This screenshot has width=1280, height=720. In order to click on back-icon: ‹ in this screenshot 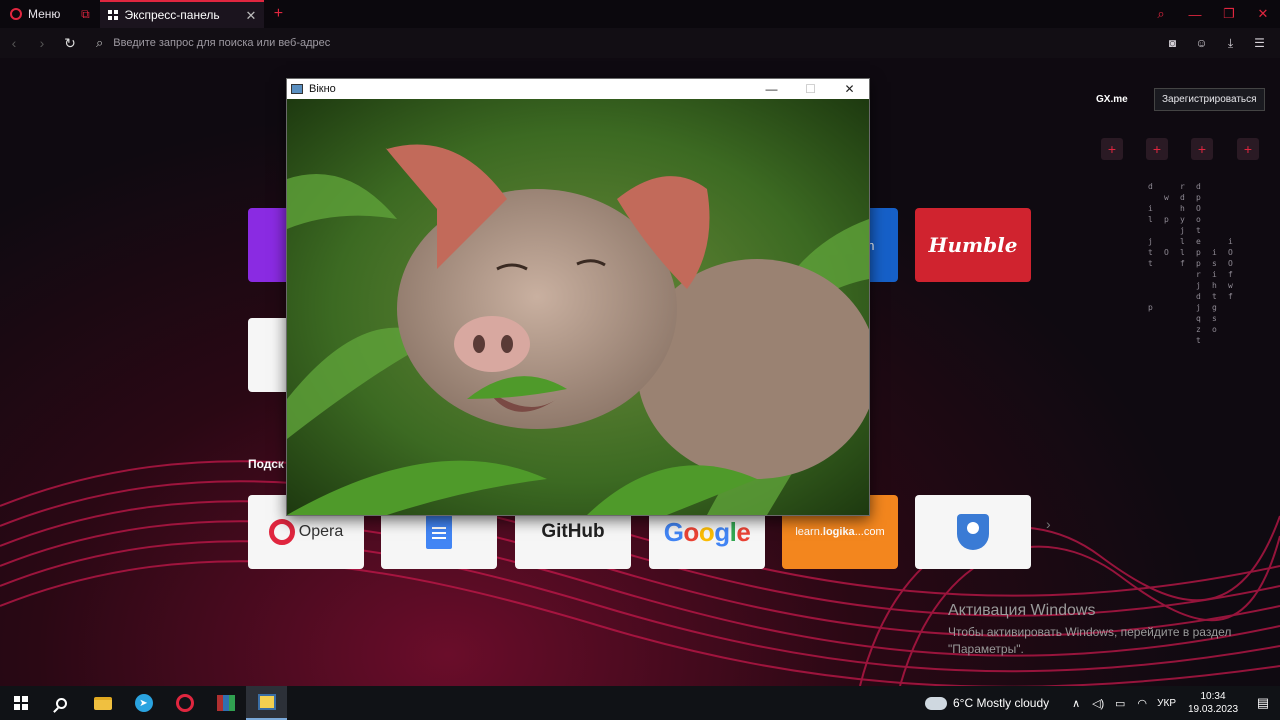, I will do `click(14, 43)`.